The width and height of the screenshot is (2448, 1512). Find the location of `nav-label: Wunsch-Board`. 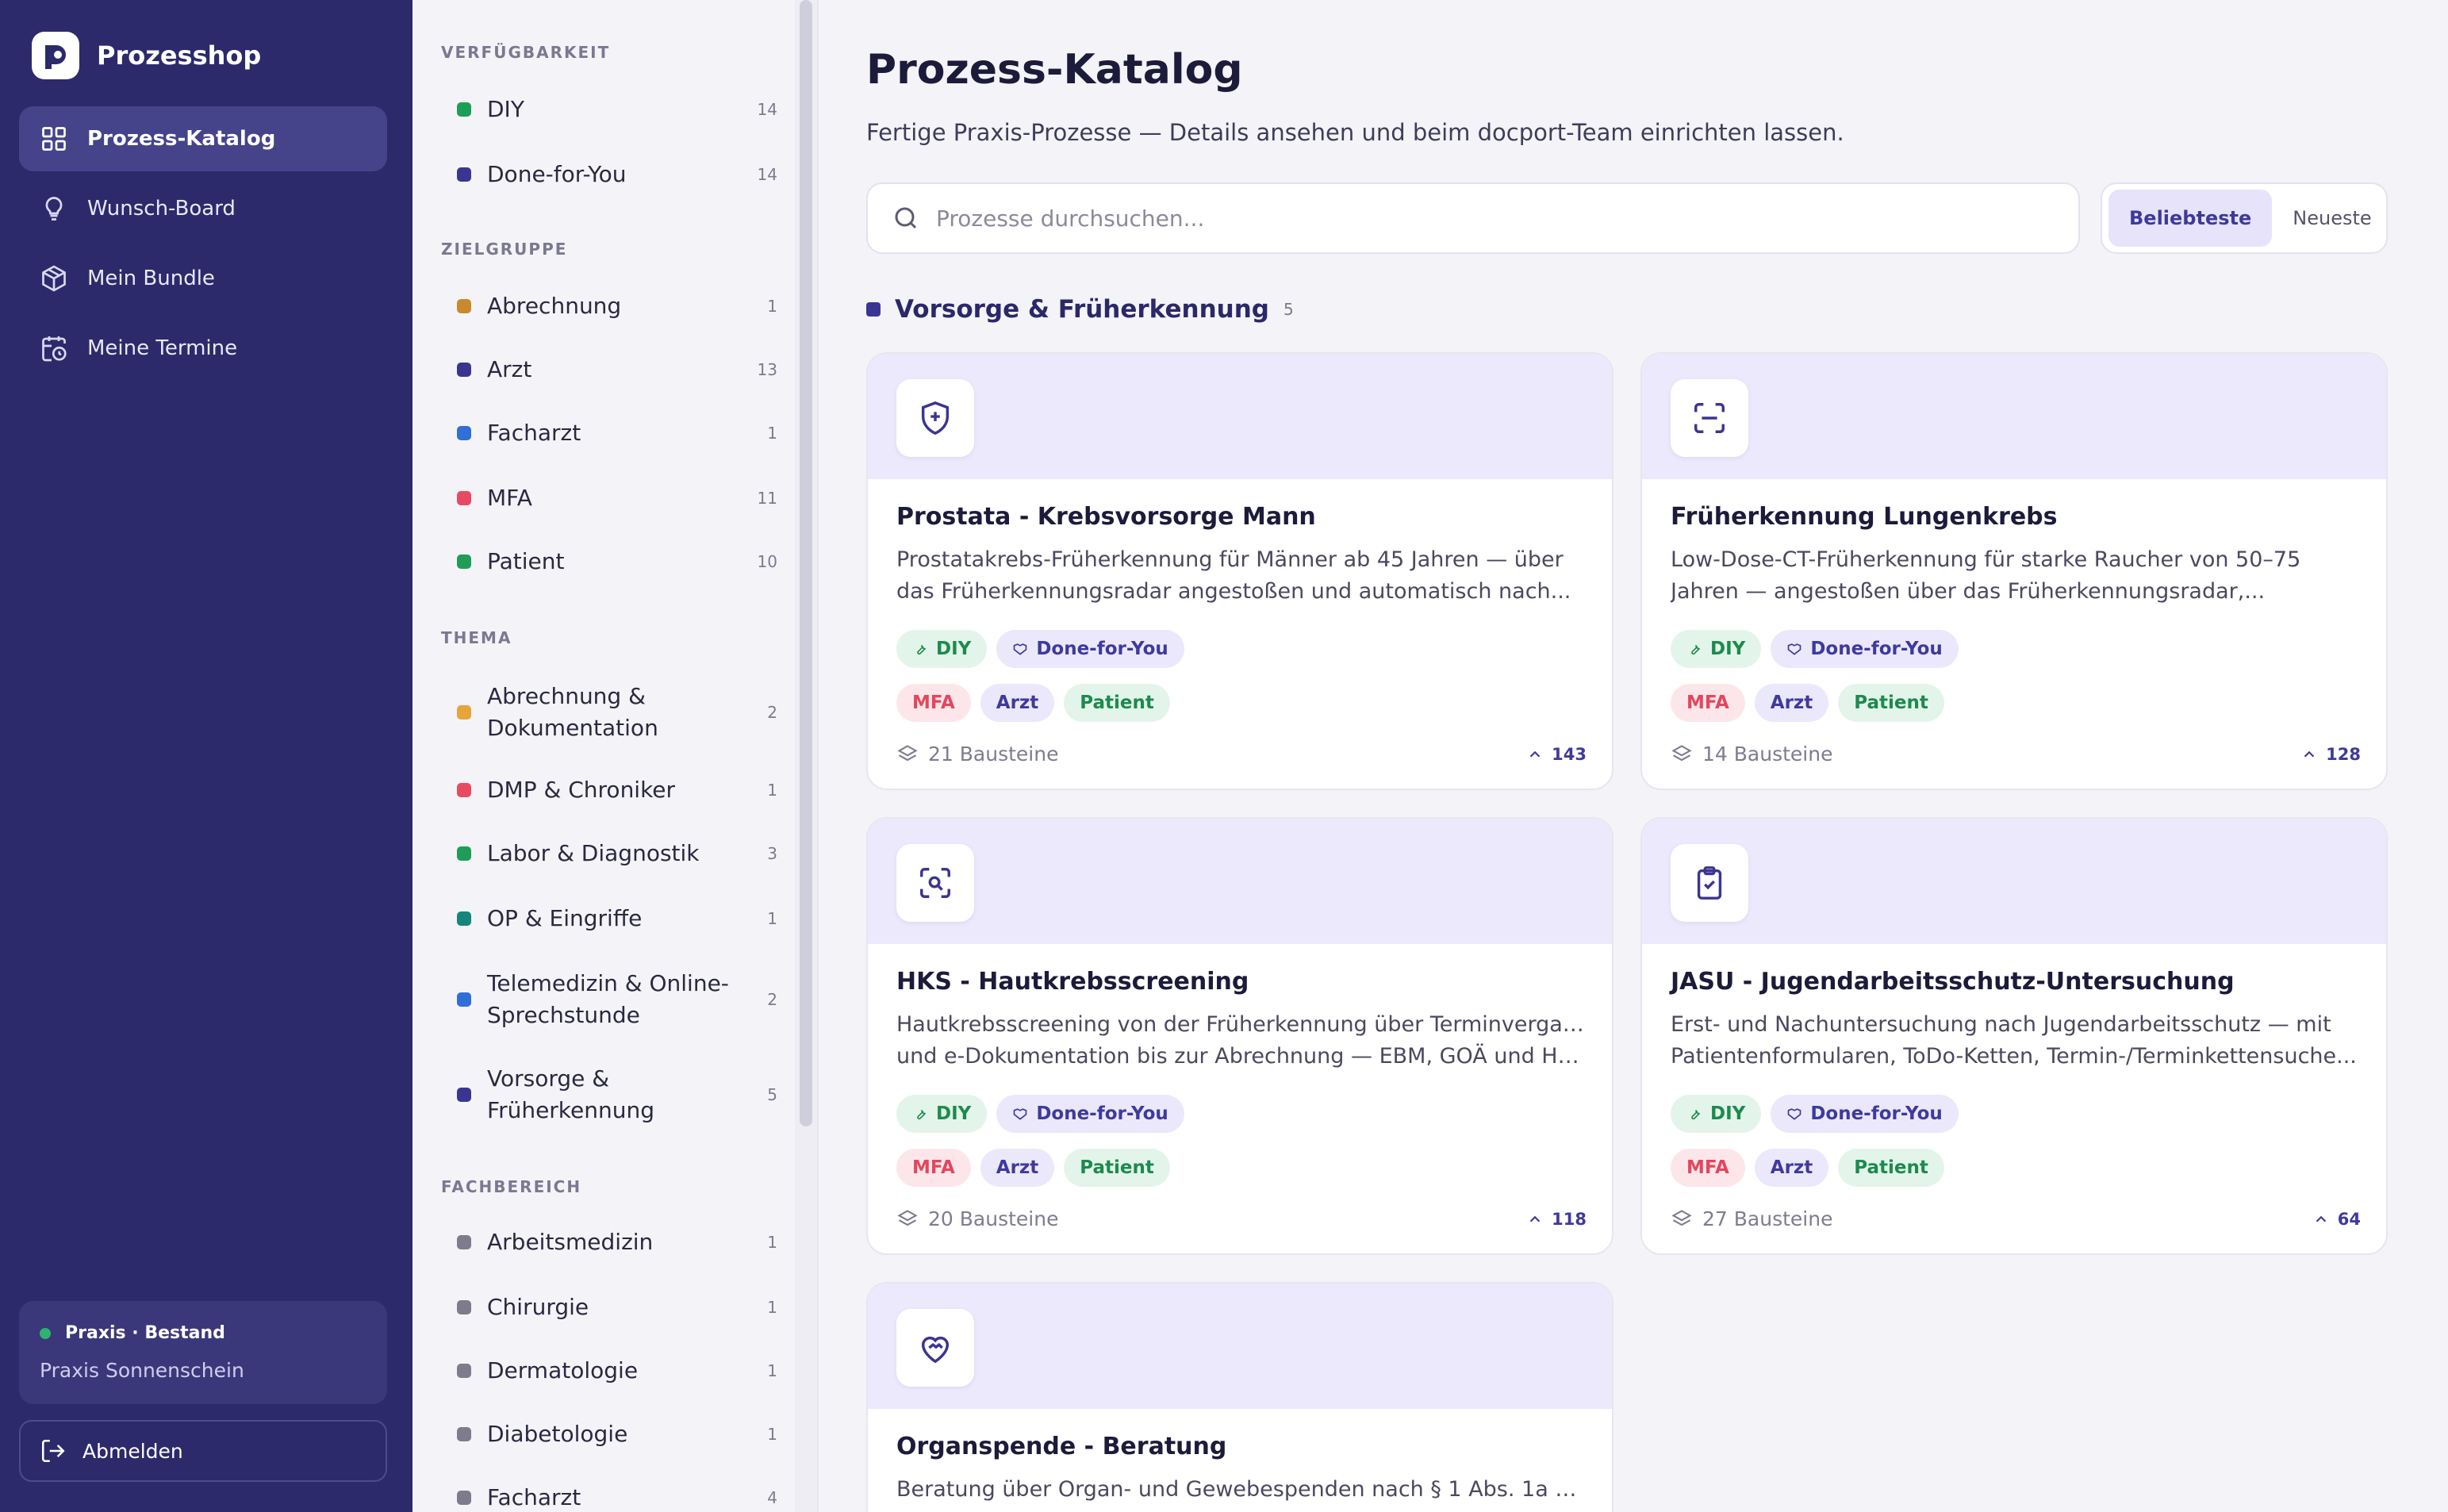

nav-label: Wunsch-Board is located at coordinates (161, 209).